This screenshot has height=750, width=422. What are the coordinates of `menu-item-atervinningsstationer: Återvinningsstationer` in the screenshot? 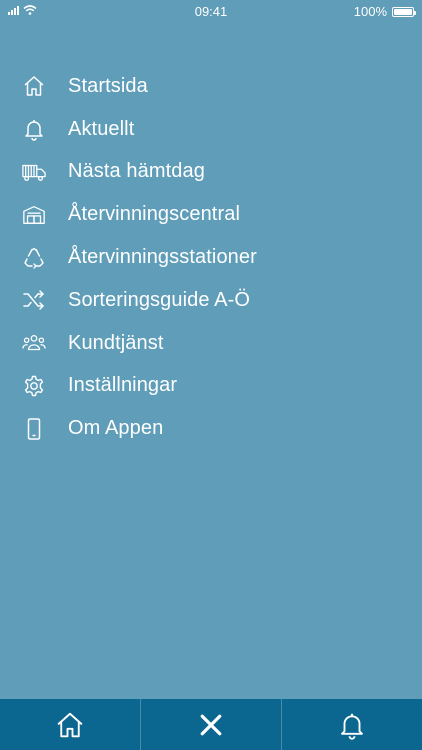 It's located at (211, 257).